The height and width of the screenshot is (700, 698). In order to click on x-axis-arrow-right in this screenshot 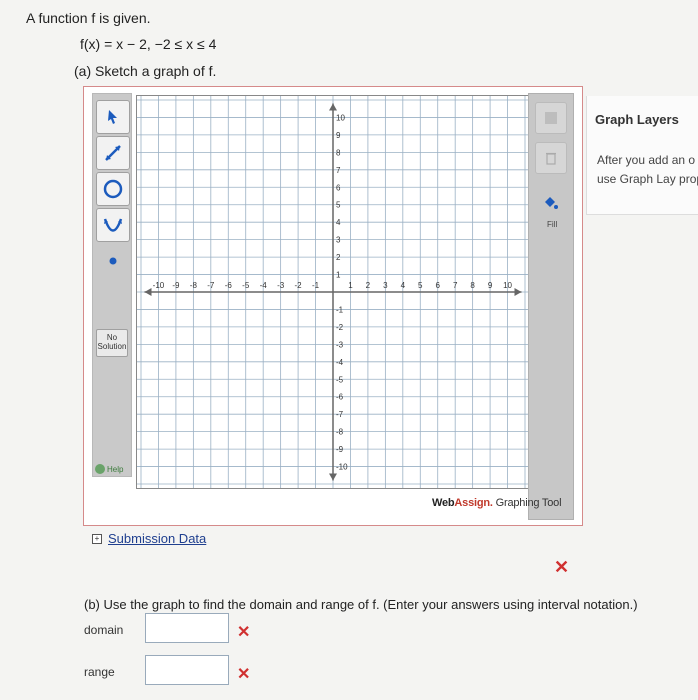, I will do `click(518, 292)`.